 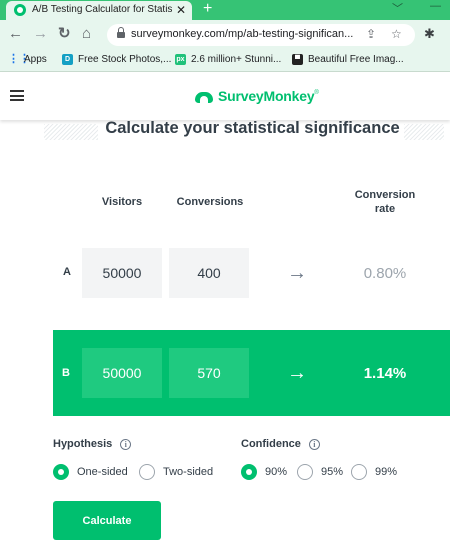 I want to click on reload-icon: ↻, so click(x=64, y=34).